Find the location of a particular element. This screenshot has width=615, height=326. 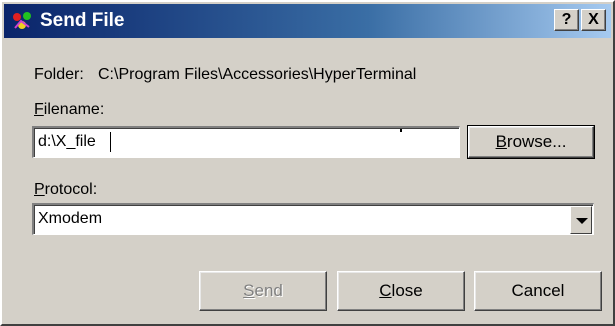

protocol-selected-value: Xmodem is located at coordinates (70, 218).